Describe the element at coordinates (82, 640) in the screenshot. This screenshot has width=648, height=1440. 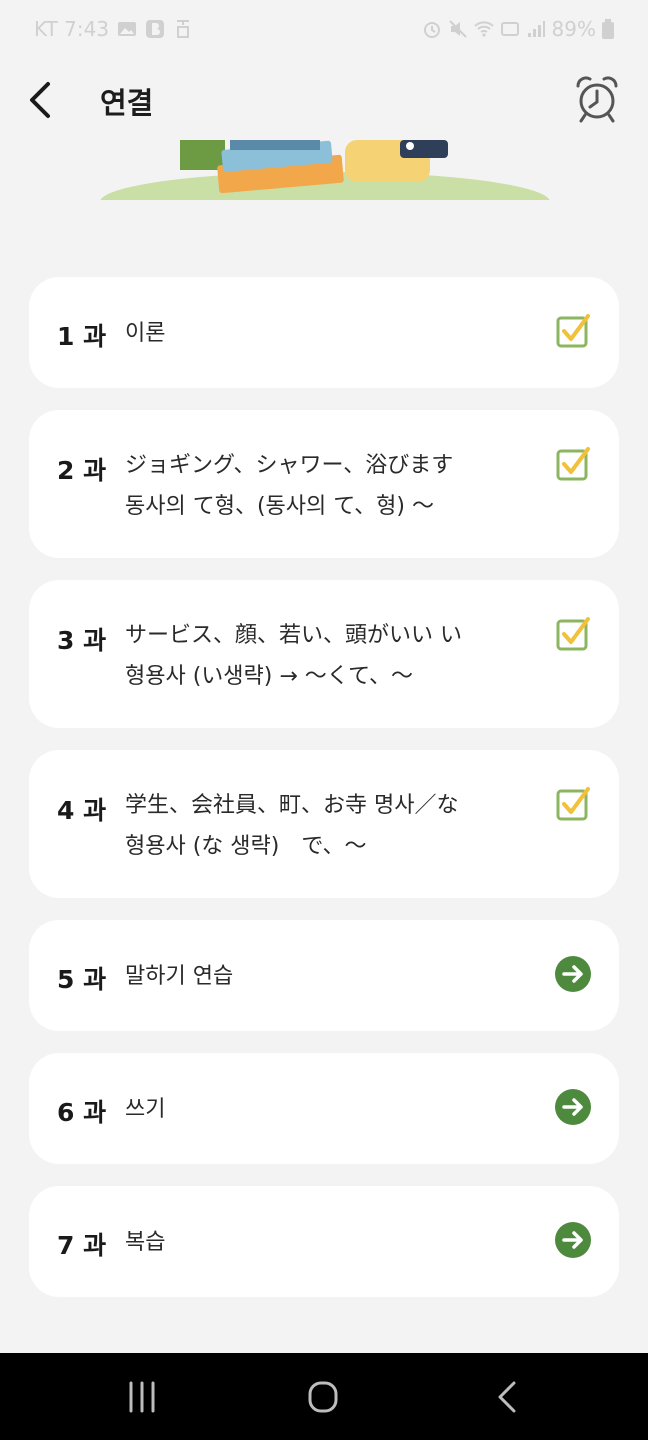
I see `lesson-number: 3 과` at that location.